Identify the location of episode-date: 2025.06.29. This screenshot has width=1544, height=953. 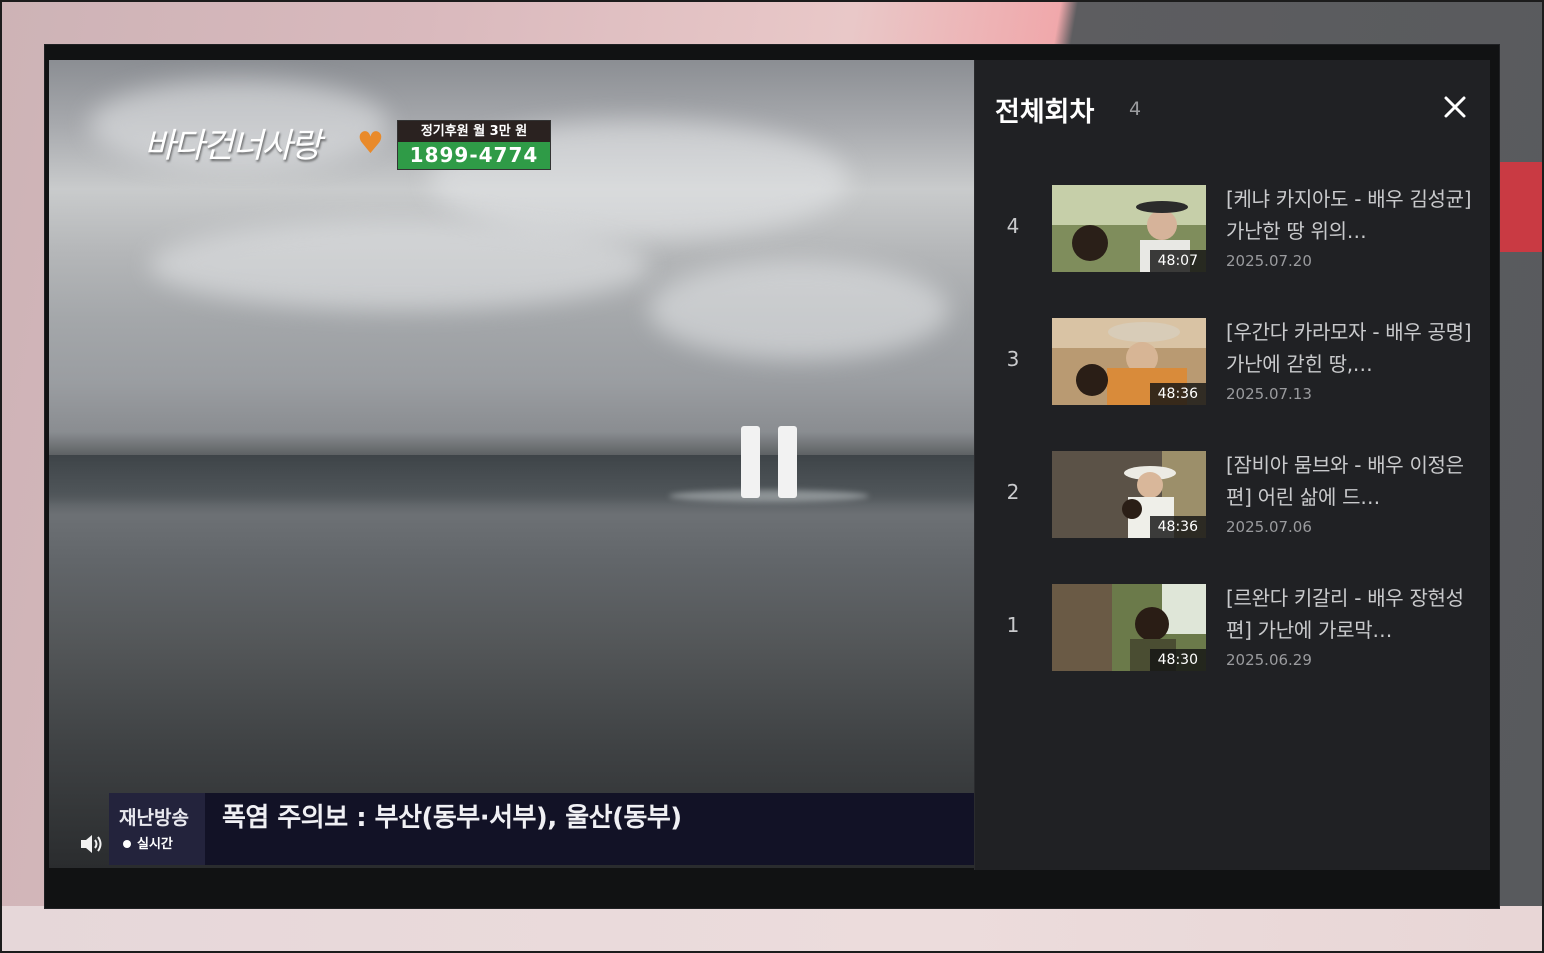
(1269, 660).